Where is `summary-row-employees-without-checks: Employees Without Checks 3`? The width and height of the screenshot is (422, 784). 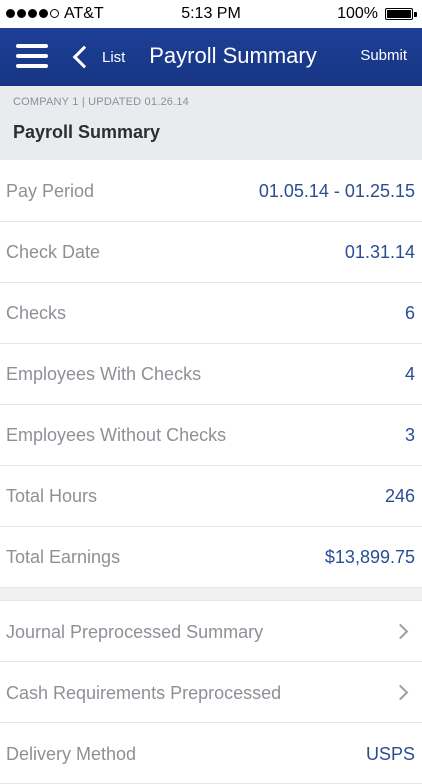 summary-row-employees-without-checks: Employees Without Checks 3 is located at coordinates (211, 435).